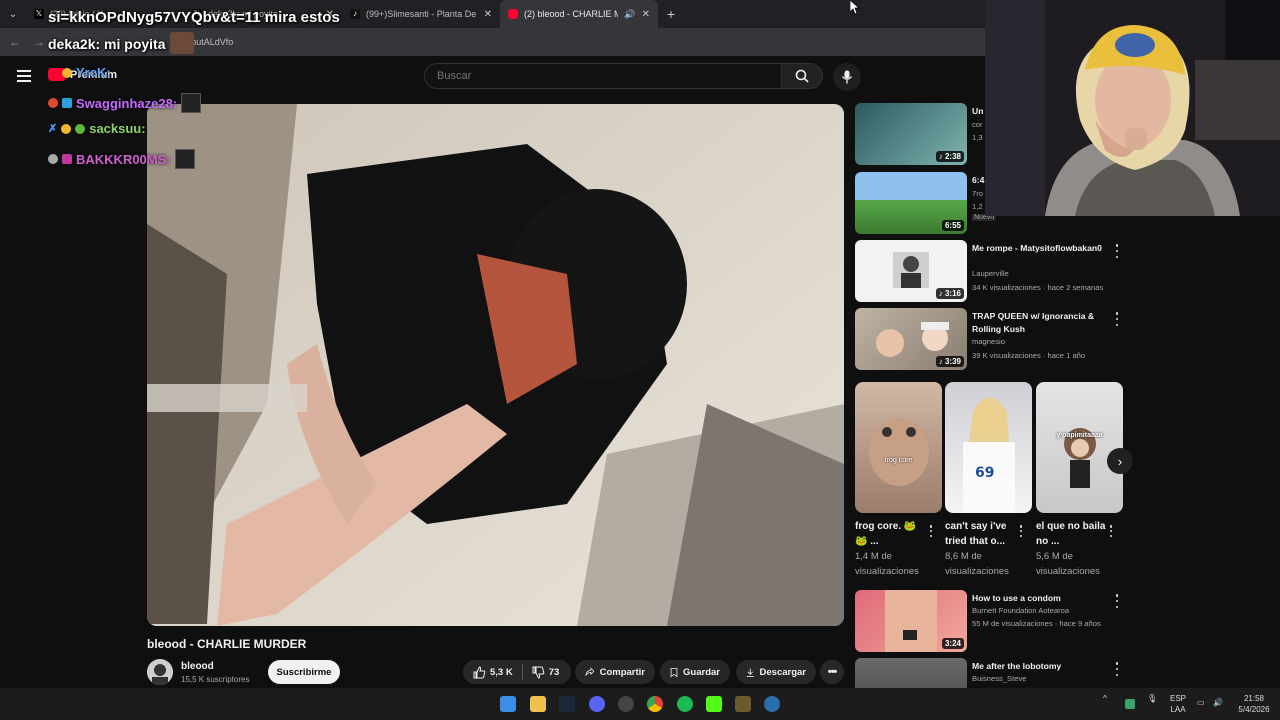 This screenshot has width=1280, height=720. I want to click on discord-icon, so click(597, 704).